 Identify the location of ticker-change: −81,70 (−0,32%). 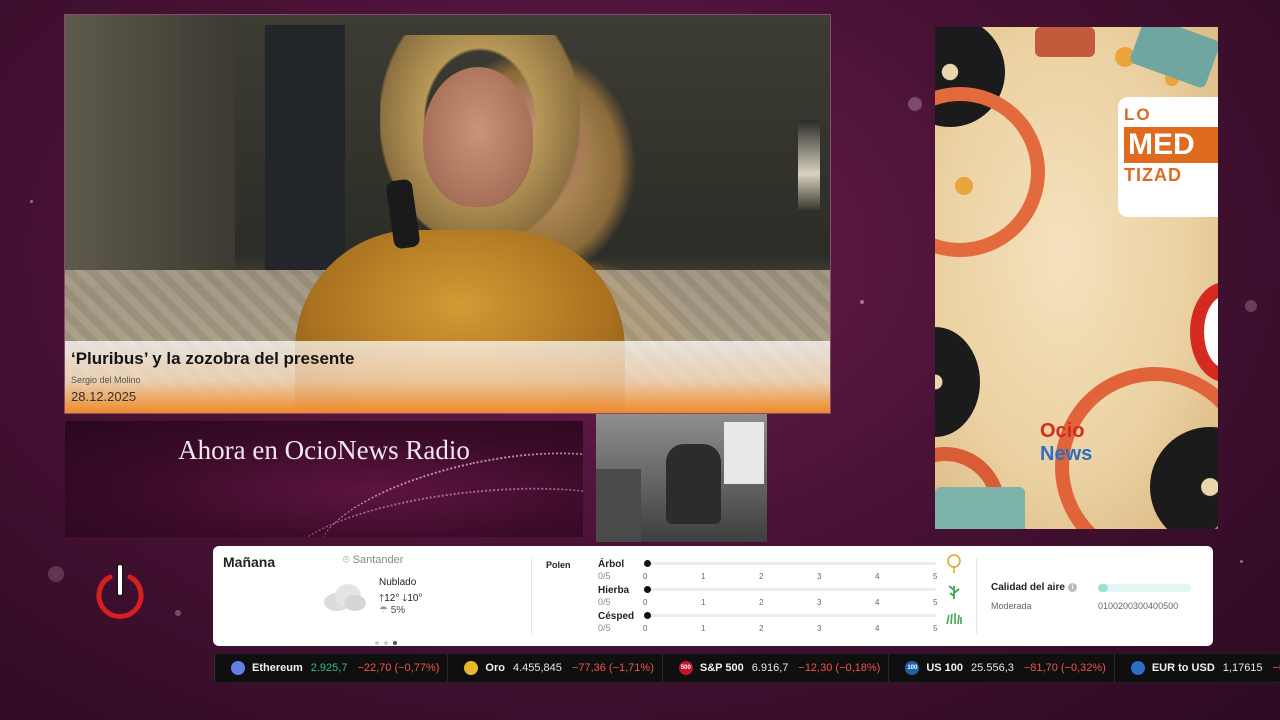
(1064, 668).